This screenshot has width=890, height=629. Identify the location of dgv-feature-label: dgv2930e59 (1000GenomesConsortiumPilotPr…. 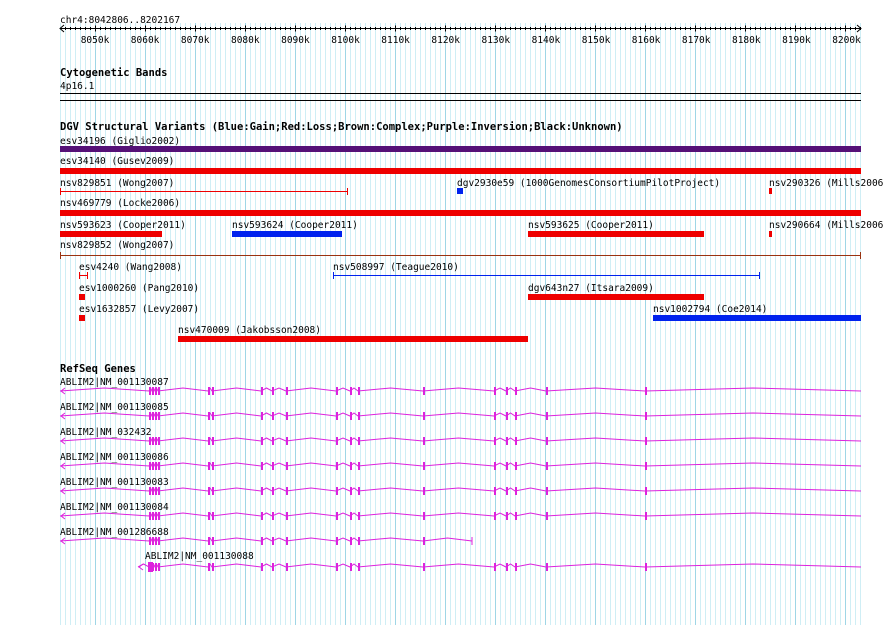
(588, 183).